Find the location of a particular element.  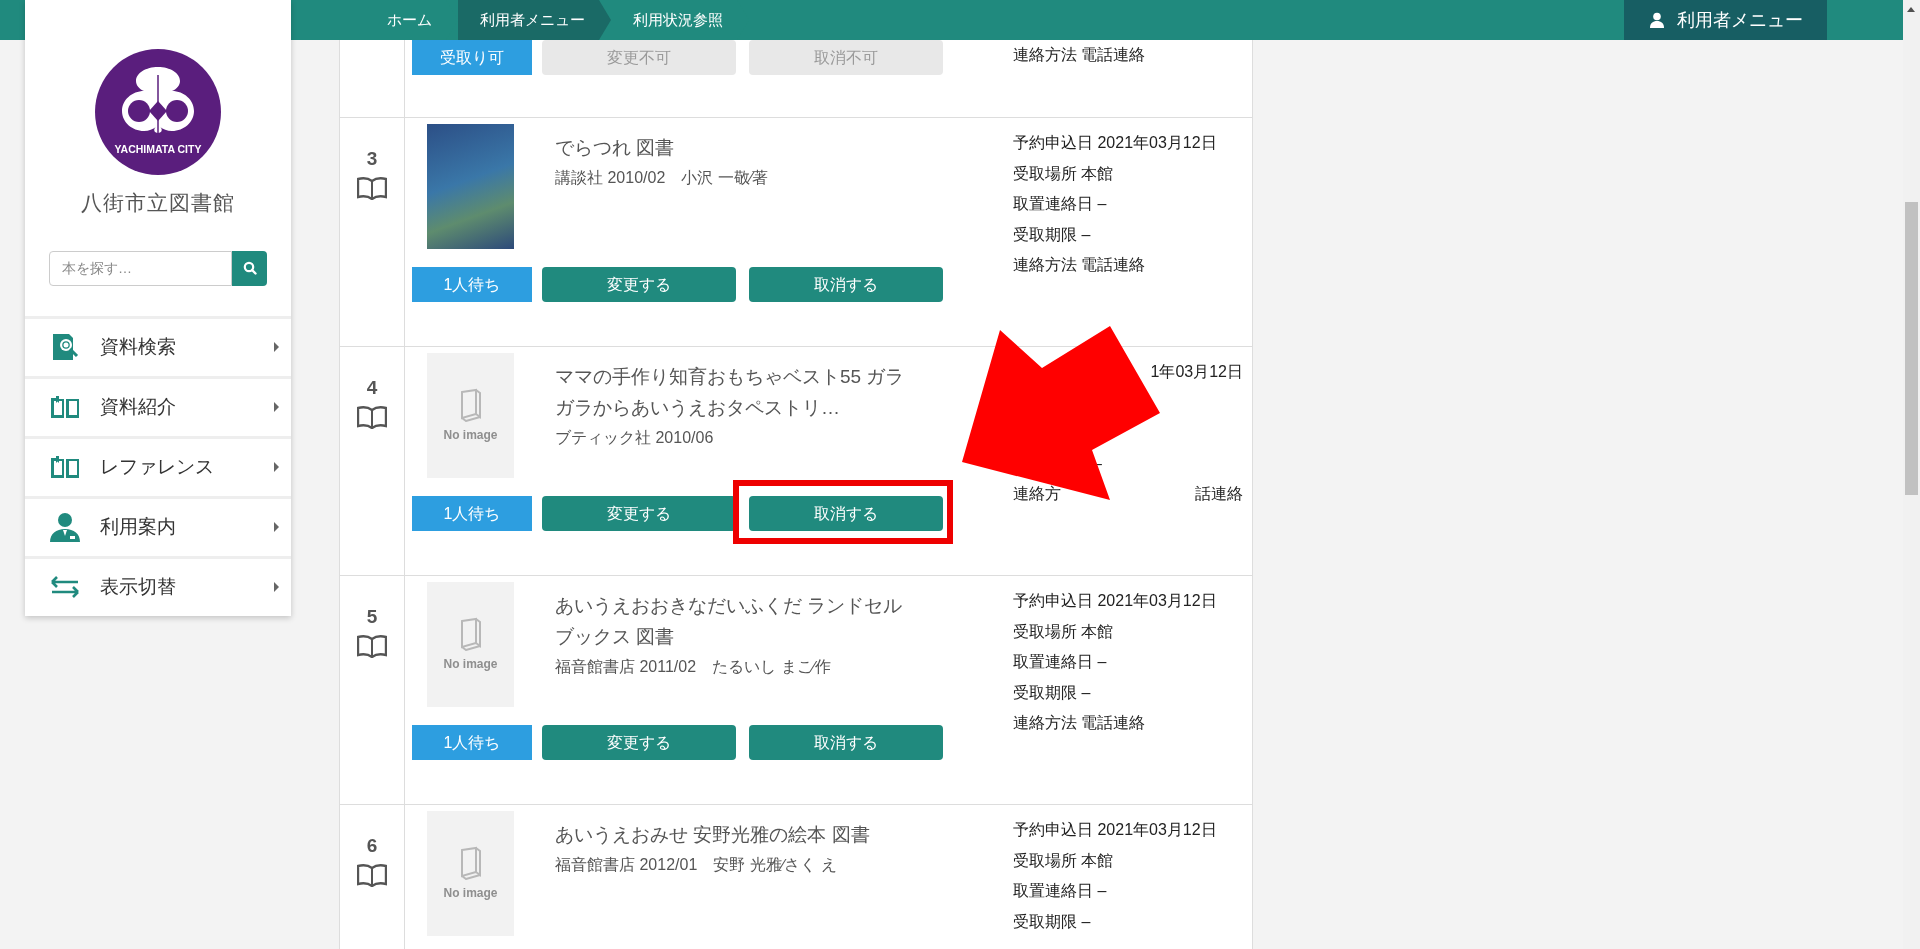

sidebar-menu-item: 利用案内 is located at coordinates (158, 525).